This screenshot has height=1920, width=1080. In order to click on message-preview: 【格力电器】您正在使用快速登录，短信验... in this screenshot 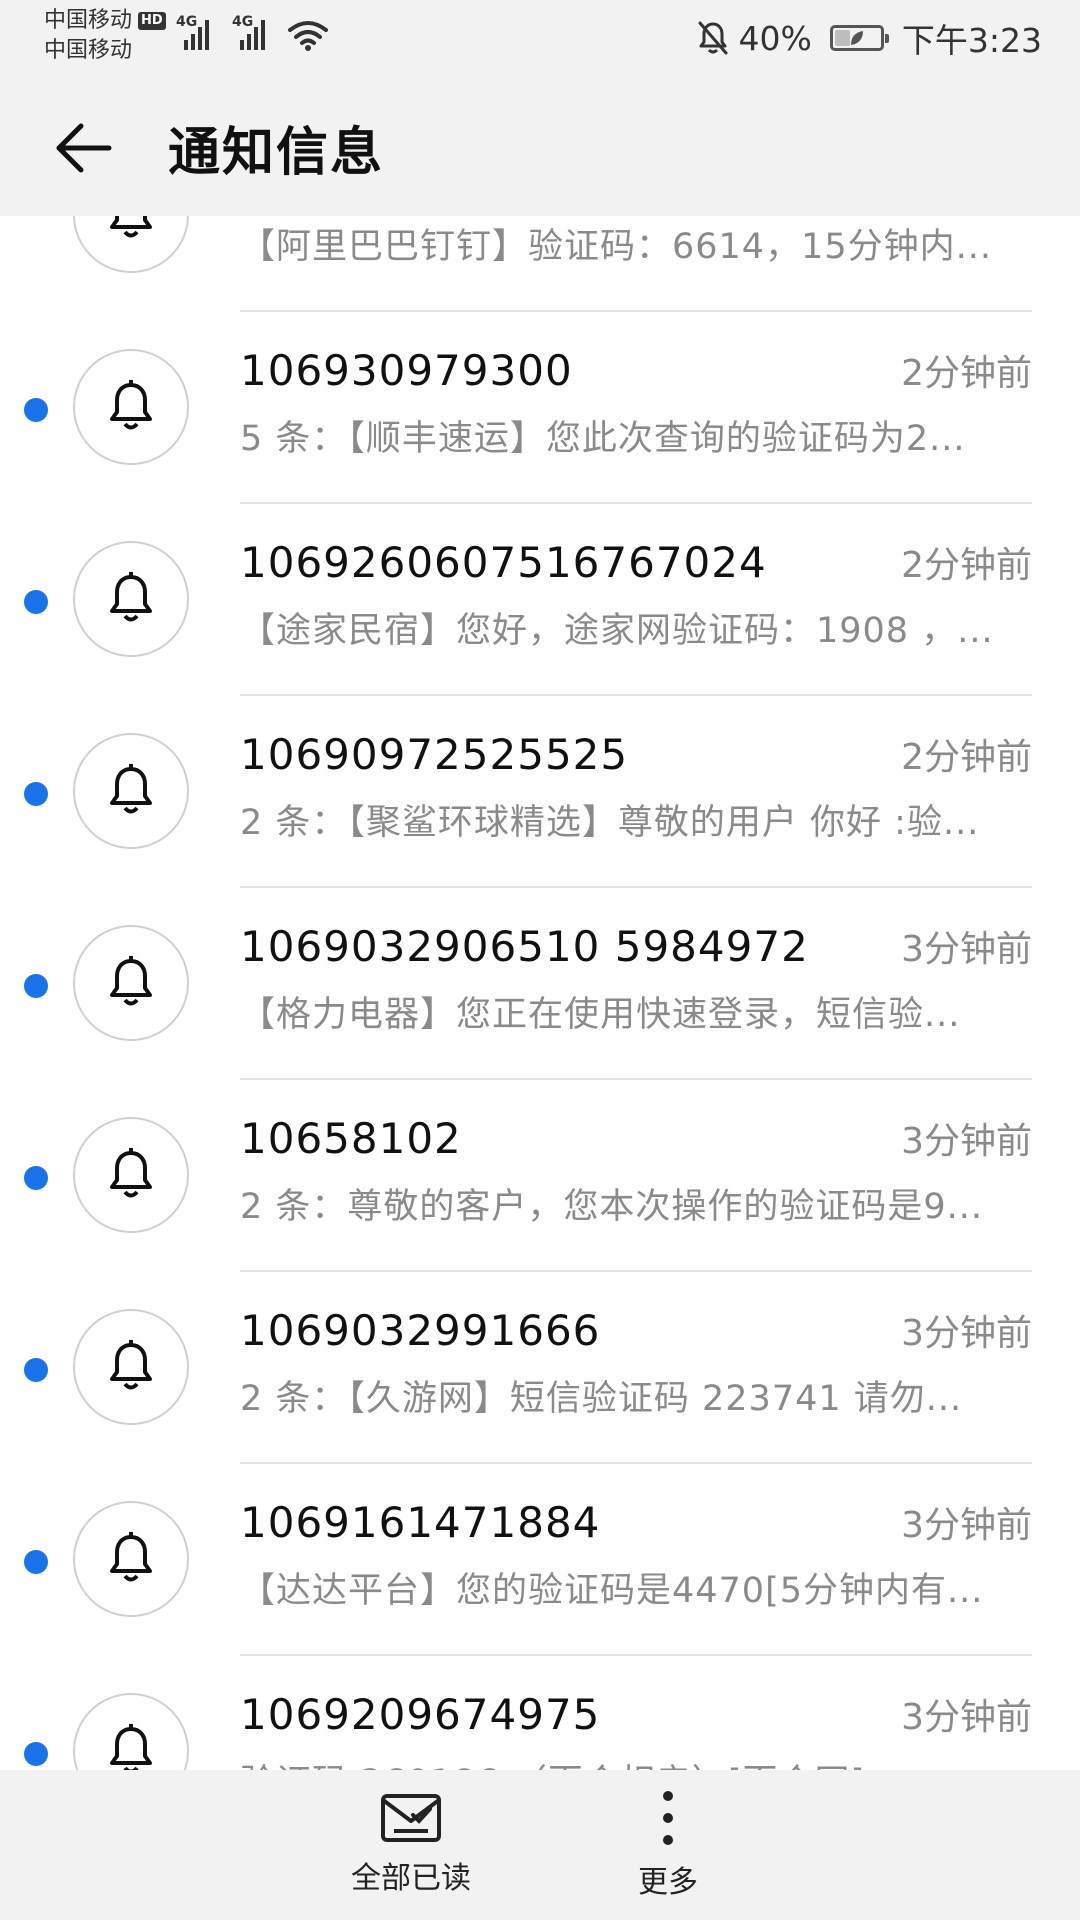, I will do `click(600, 1015)`.